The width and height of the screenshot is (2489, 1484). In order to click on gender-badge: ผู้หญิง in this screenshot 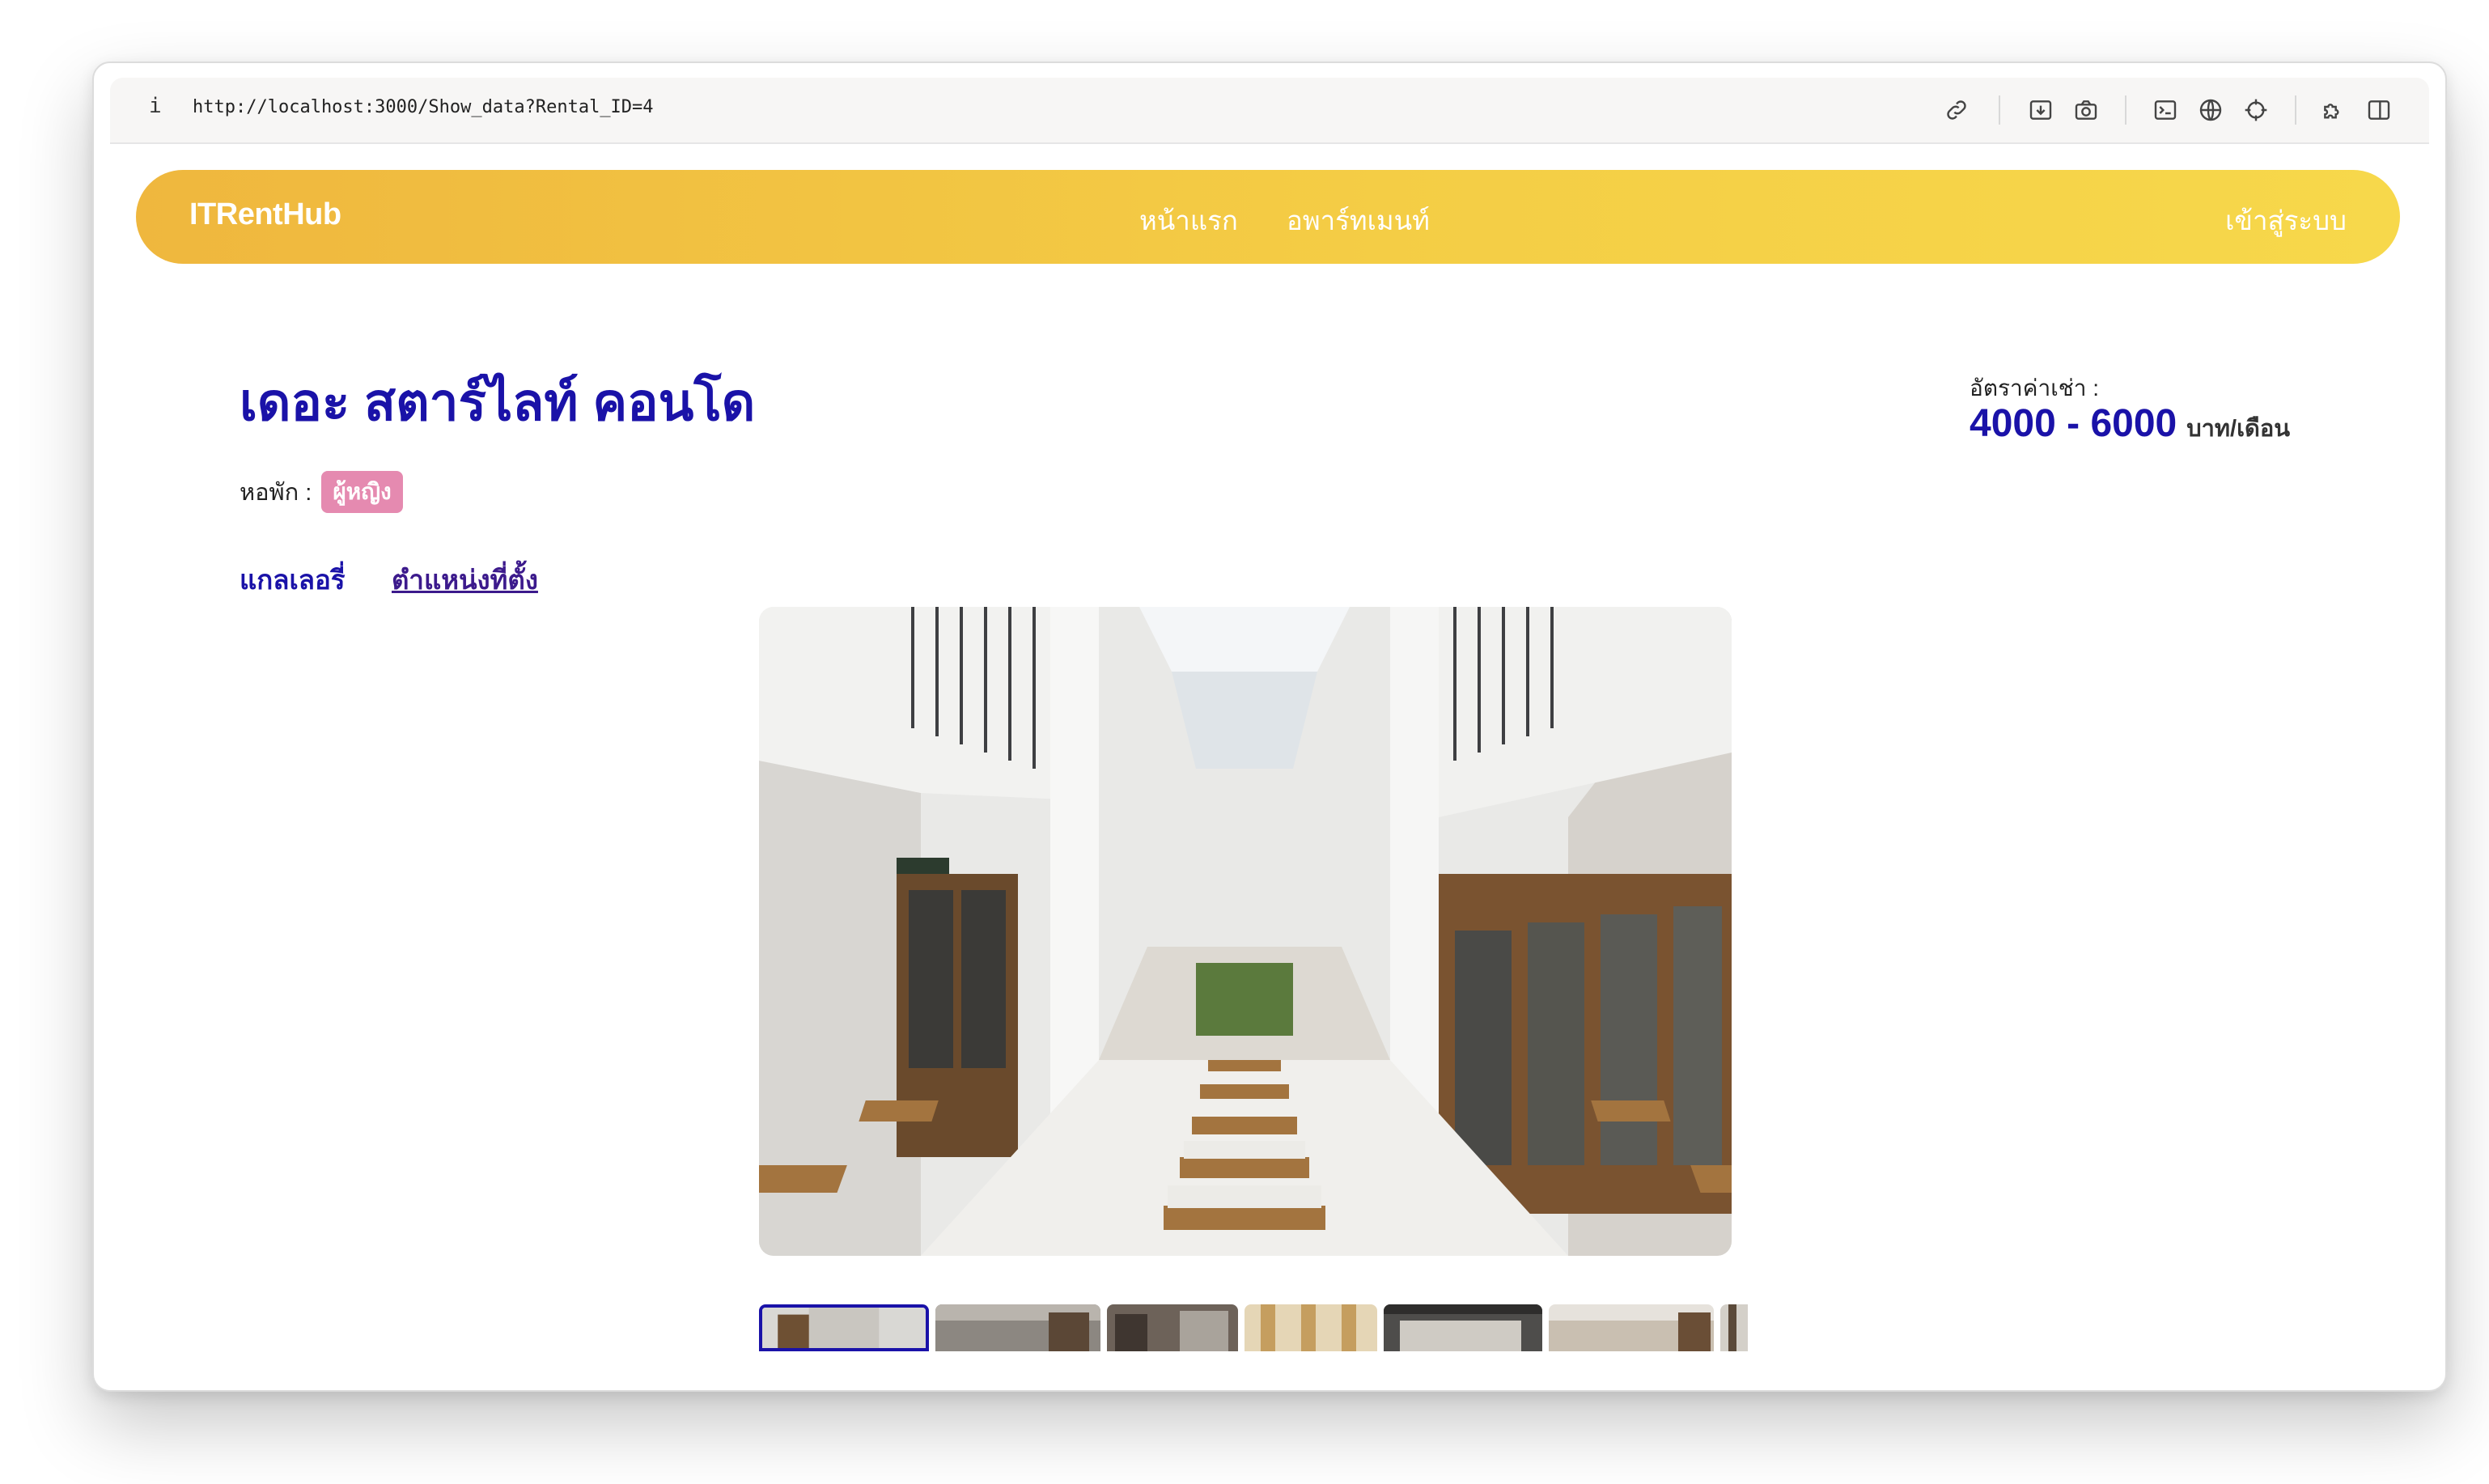, I will do `click(362, 492)`.